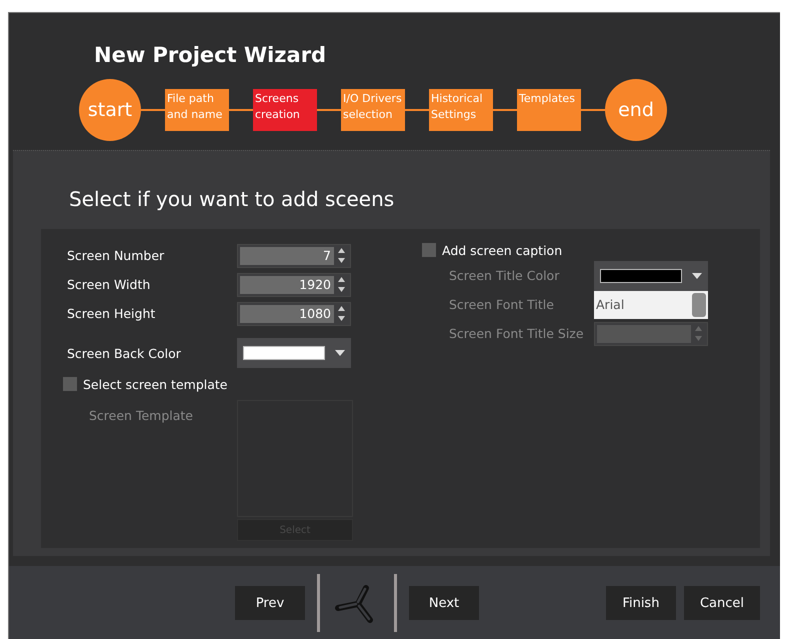 The width and height of the screenshot is (790, 639). I want to click on field-label: Screen Number, so click(116, 255).